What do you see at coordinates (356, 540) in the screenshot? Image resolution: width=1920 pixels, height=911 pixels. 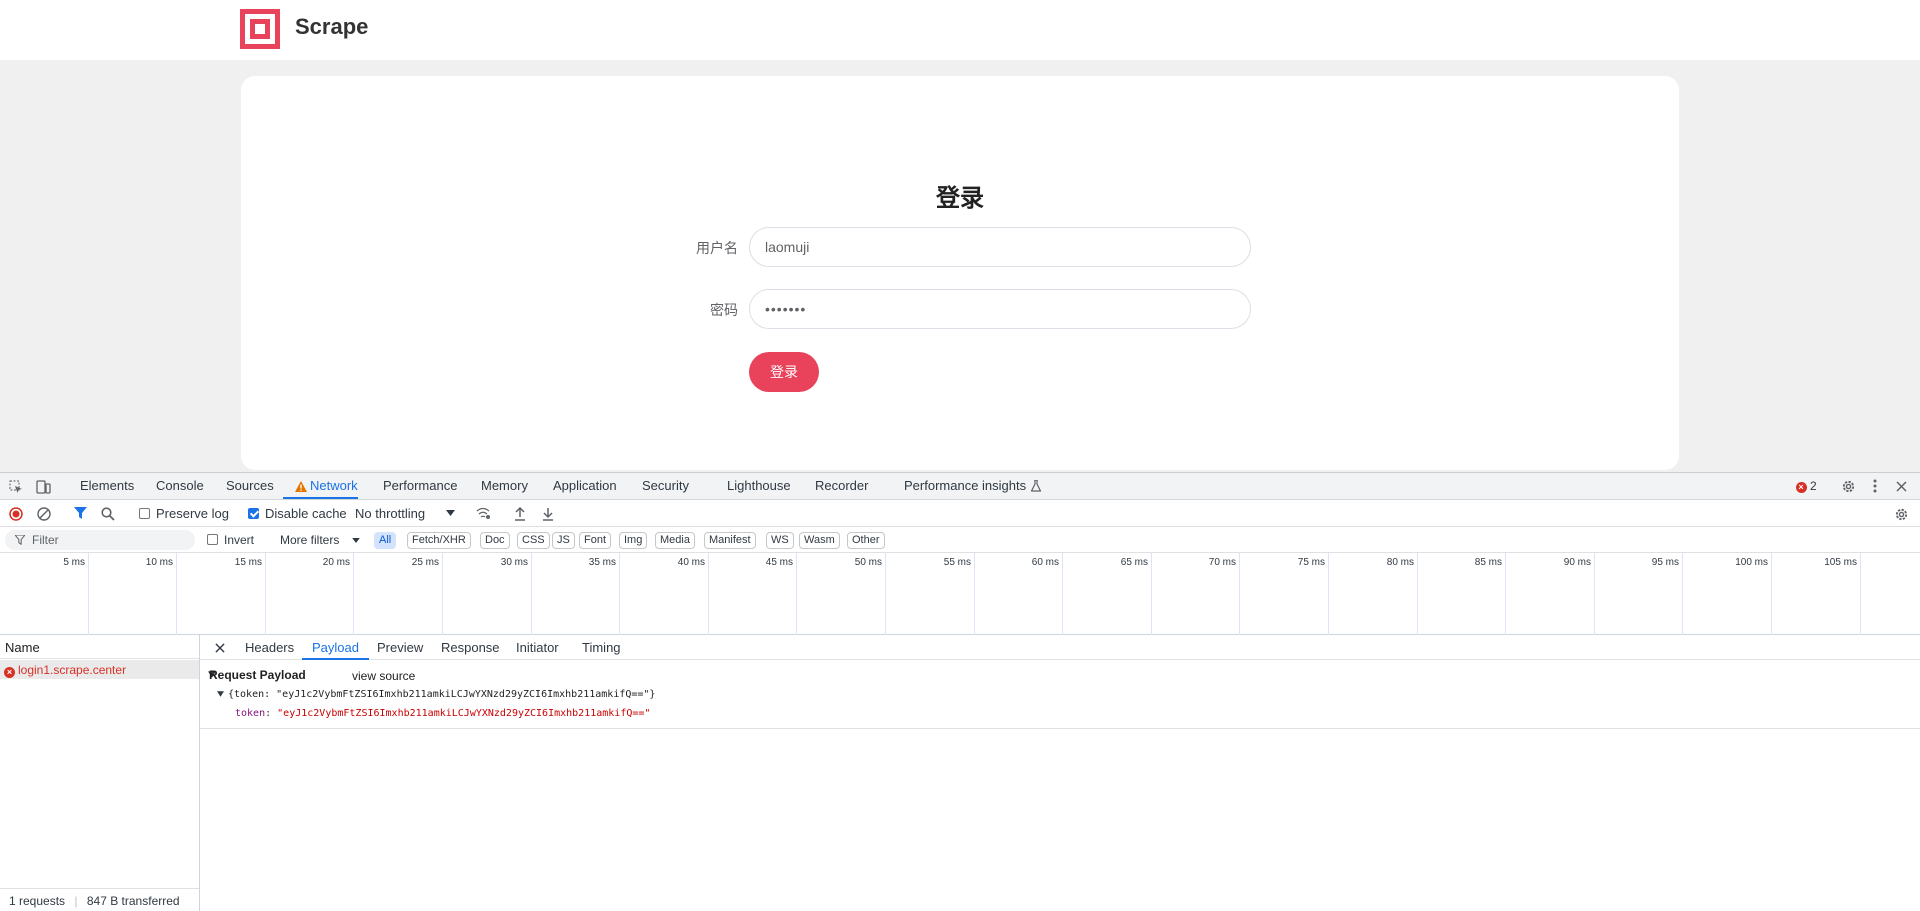 I see `more-filters-chevron-icon` at bounding box center [356, 540].